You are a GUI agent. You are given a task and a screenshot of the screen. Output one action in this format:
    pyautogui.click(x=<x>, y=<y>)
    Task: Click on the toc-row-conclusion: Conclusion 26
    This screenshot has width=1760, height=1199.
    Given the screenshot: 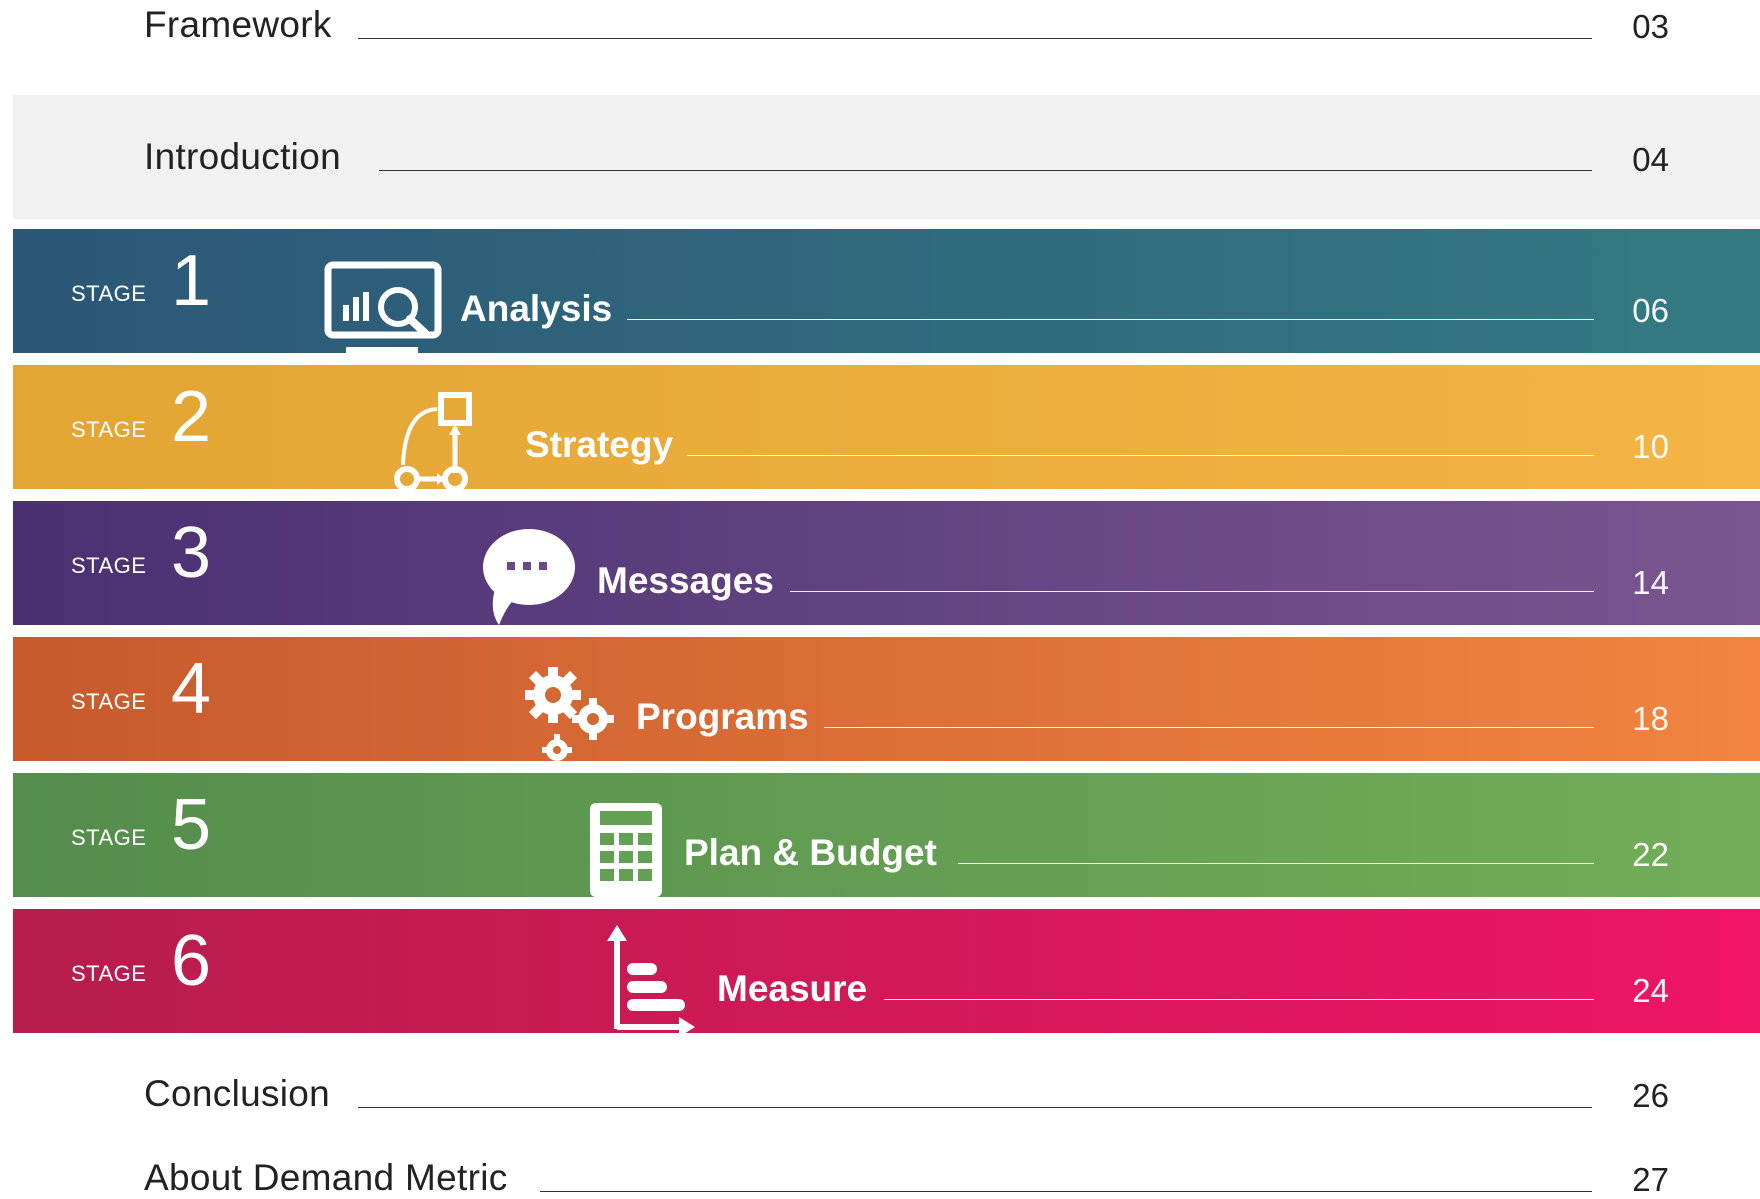 What is the action you would take?
    pyautogui.click(x=880, y=1095)
    